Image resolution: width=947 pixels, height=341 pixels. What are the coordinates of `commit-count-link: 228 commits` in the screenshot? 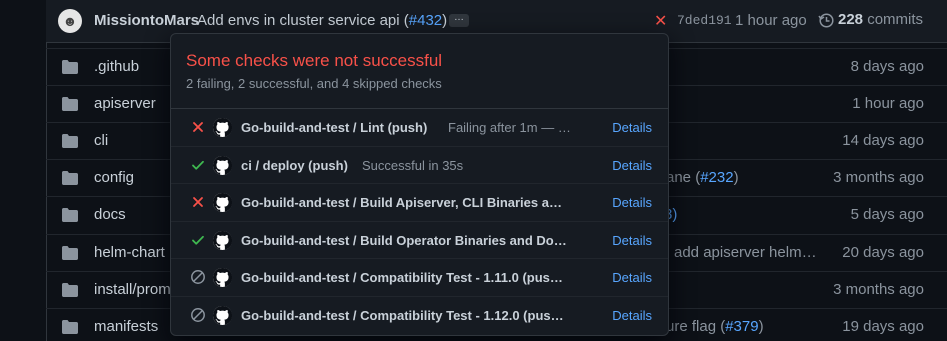 It's located at (880, 19).